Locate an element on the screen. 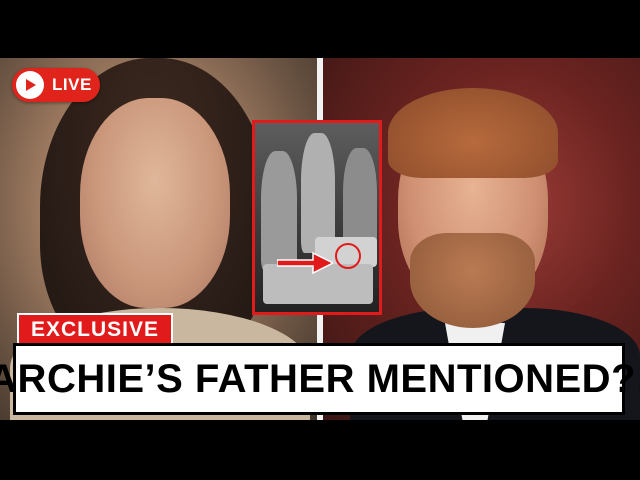 The height and width of the screenshot is (480, 640). play-icon is located at coordinates (30, 85).